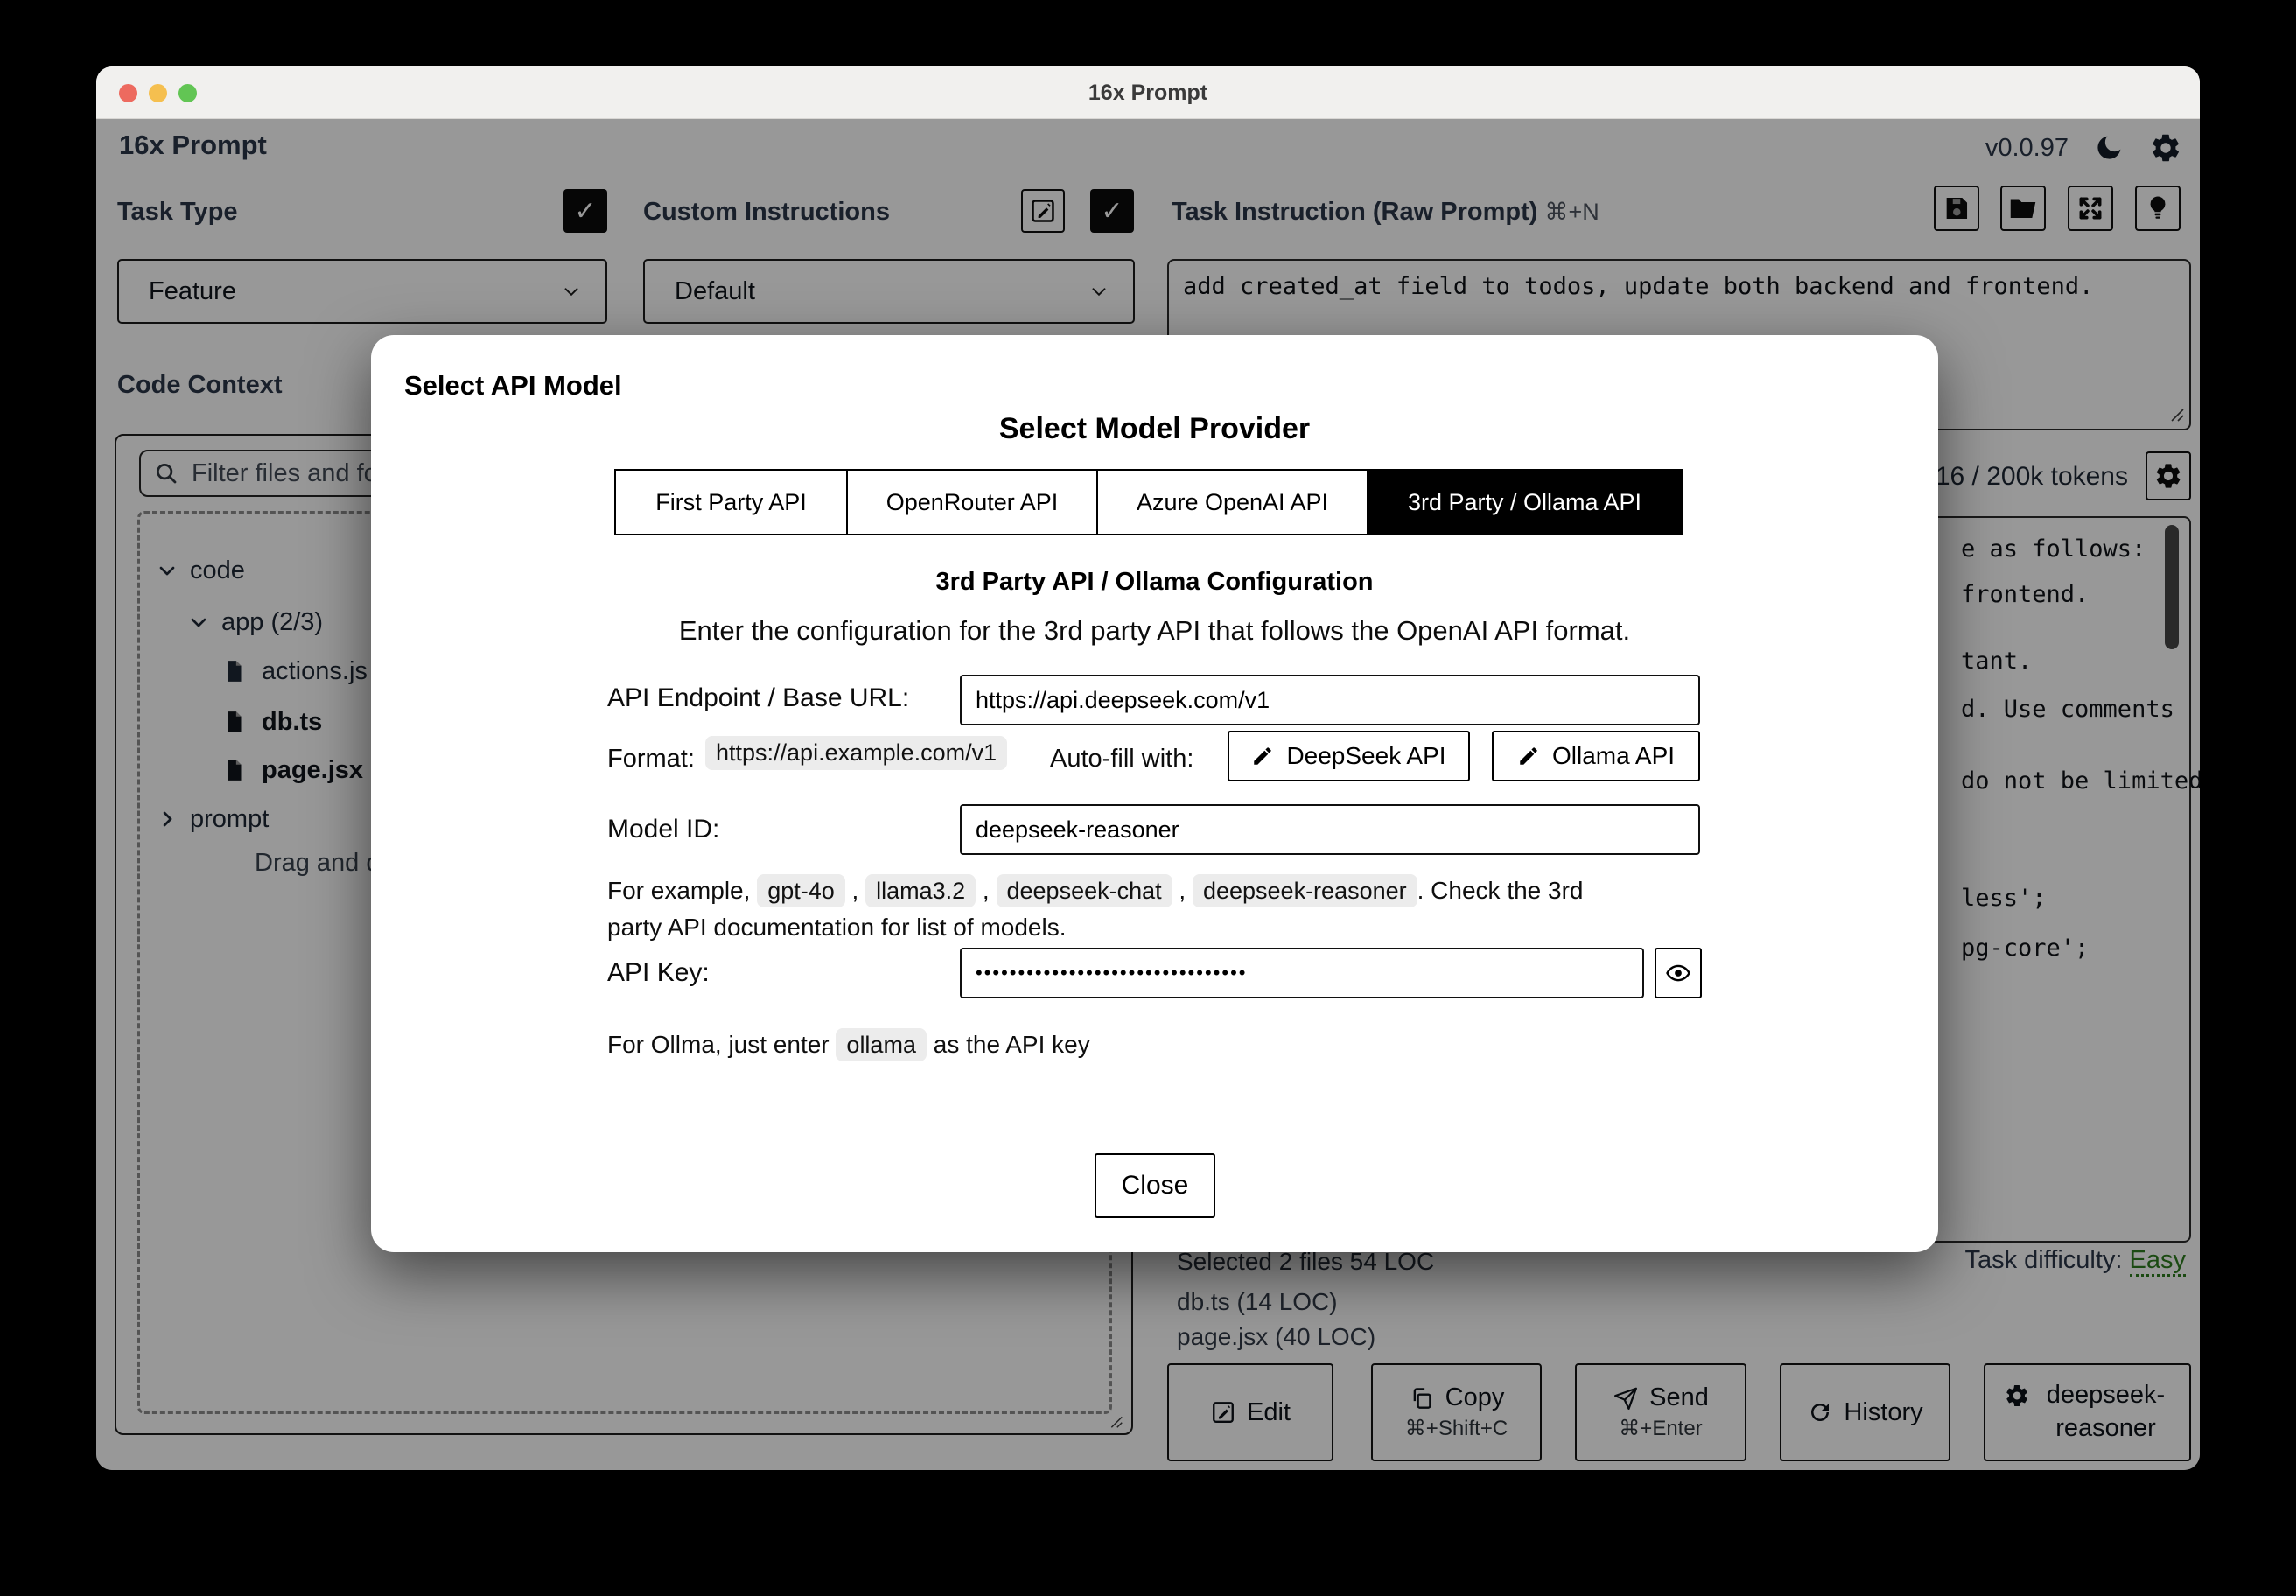  What do you see at coordinates (1122, 759) in the screenshot?
I see `autofill-label: Auto-fill with:` at bounding box center [1122, 759].